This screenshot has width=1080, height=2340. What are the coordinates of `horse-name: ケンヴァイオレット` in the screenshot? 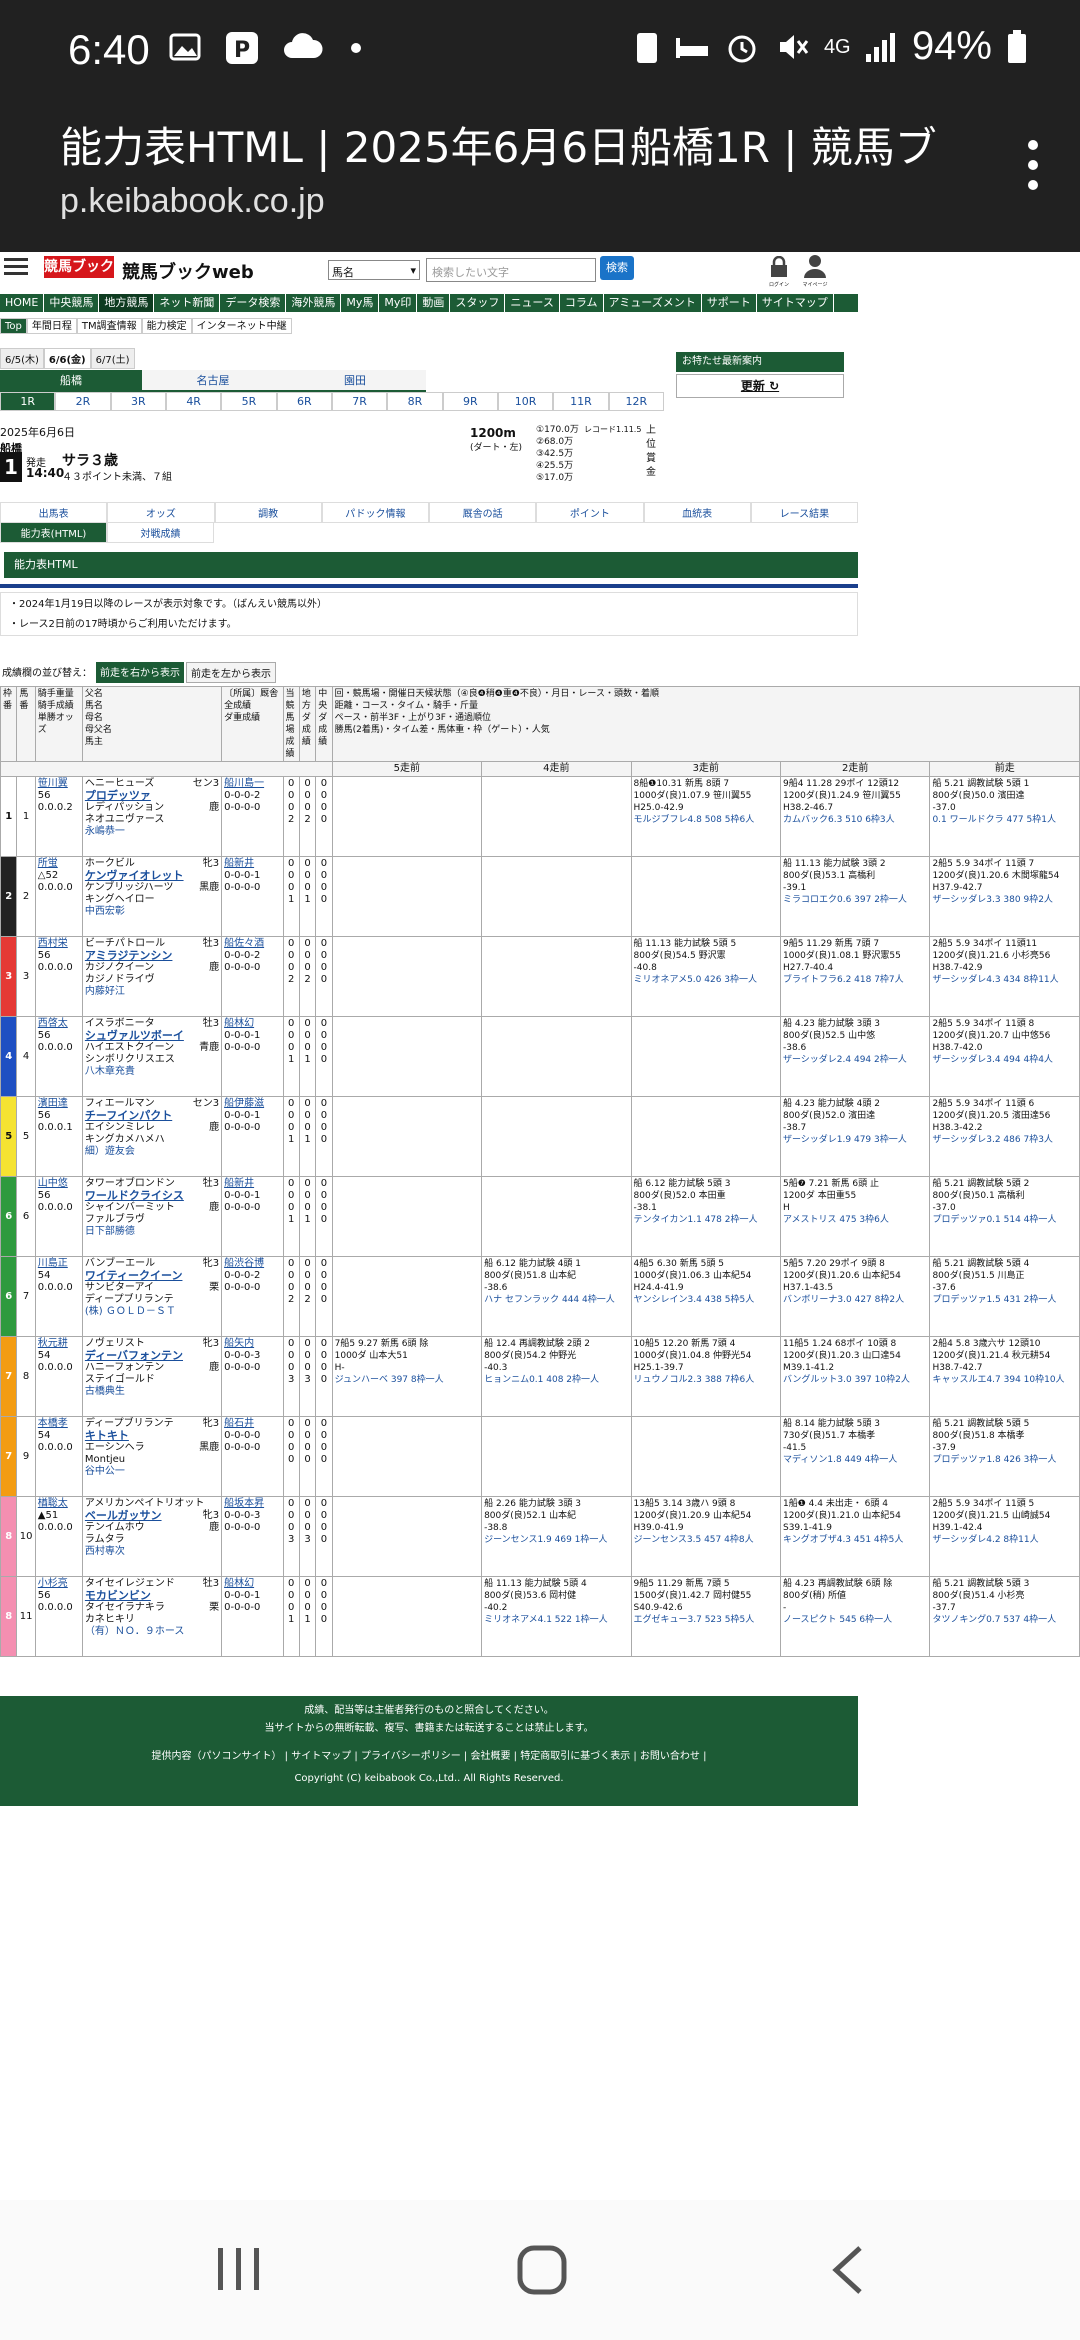 It's located at (152, 876).